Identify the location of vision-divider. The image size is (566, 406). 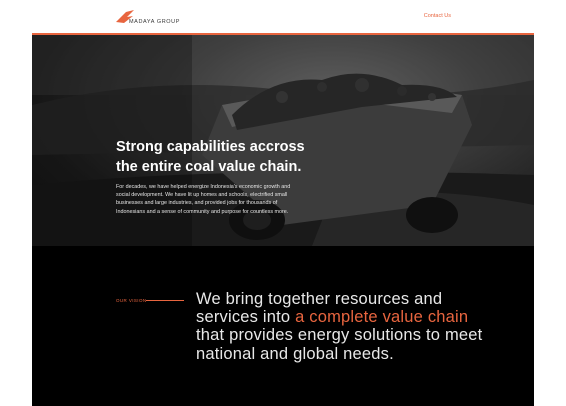
(165, 300).